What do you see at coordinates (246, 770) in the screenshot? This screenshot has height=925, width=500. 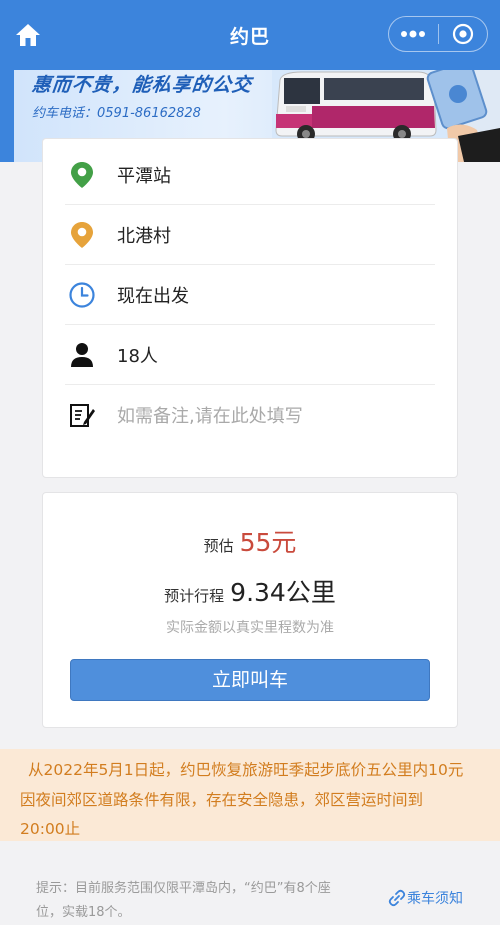 I see `notice-line-1: 从2022年5月1日起，约巴恢复旅游旺季起步底价五公里内10元` at bounding box center [246, 770].